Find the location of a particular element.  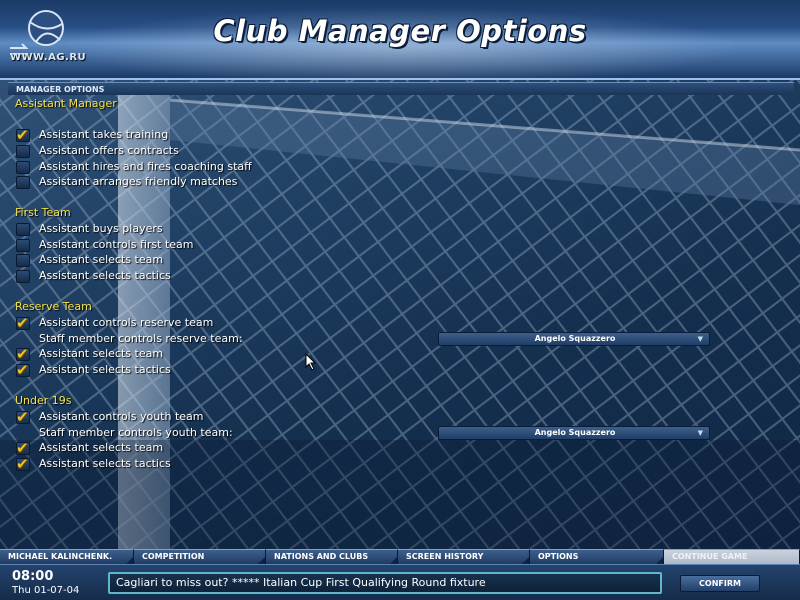

group-heading-reserve-team: Reserve Team is located at coordinates (53, 306).